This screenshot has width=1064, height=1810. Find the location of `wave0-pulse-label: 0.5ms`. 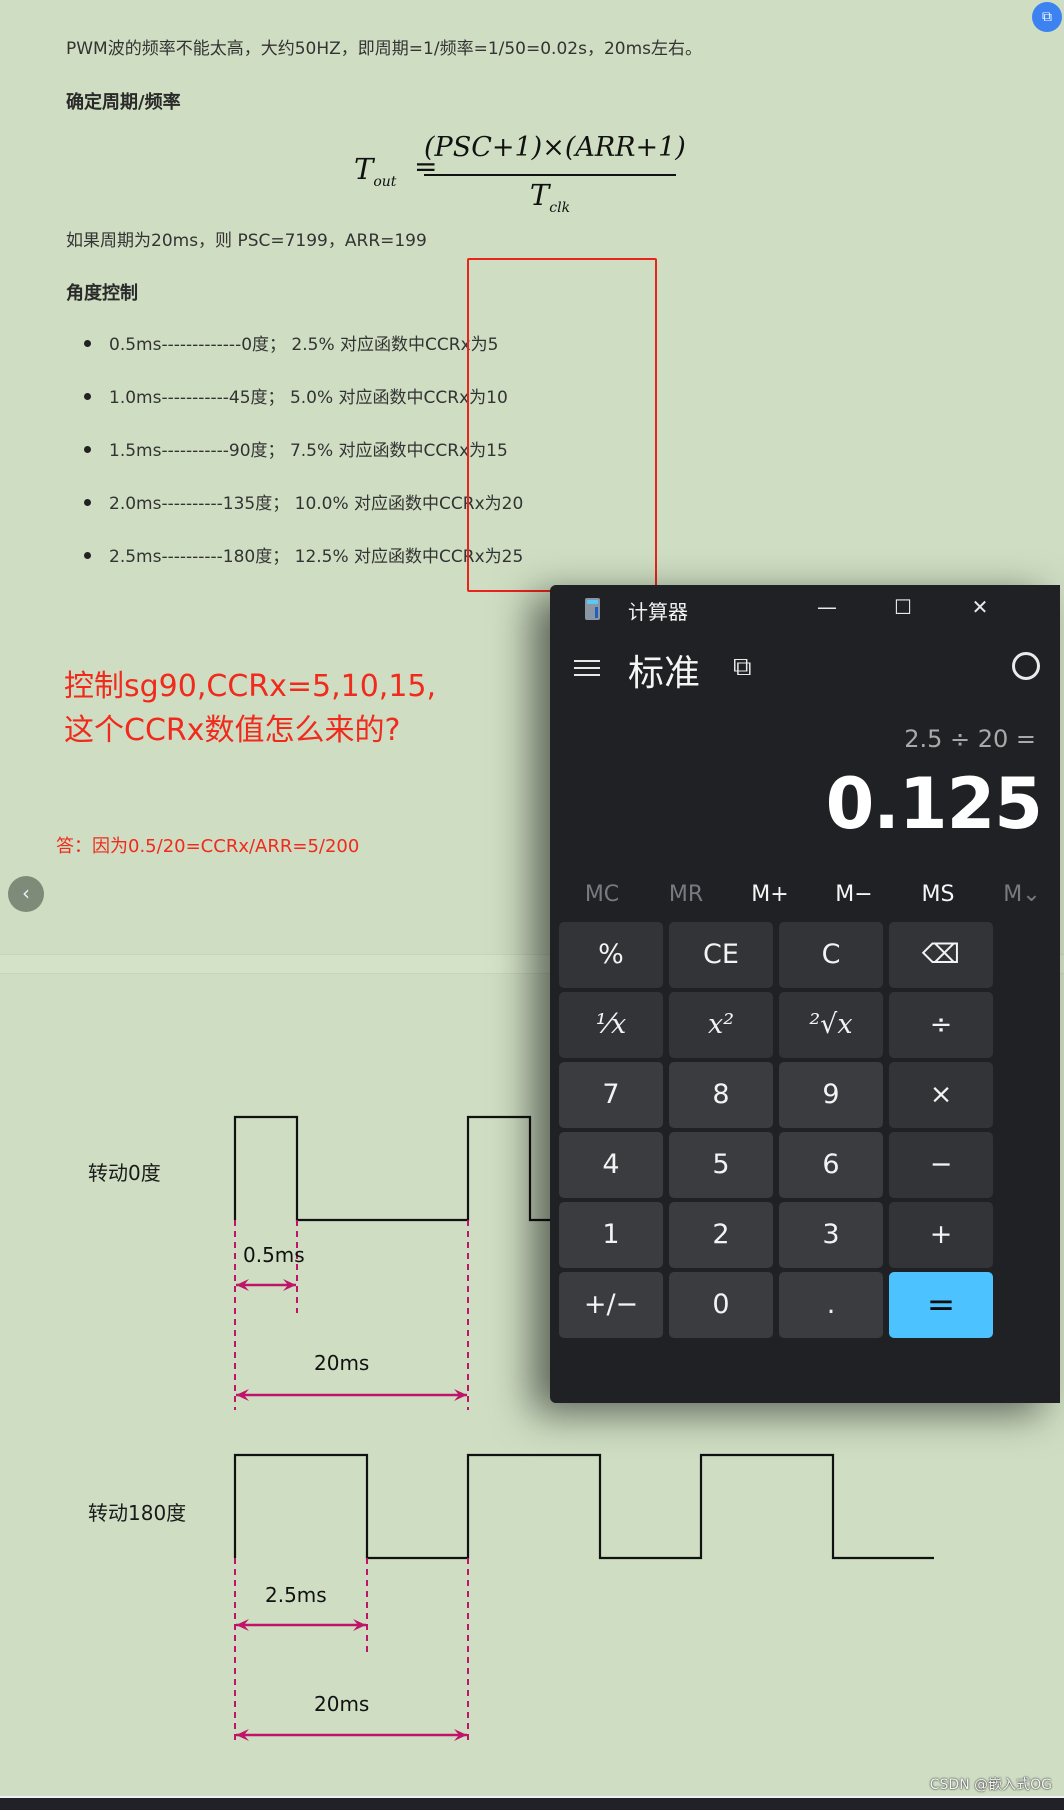

wave0-pulse-label: 0.5ms is located at coordinates (274, 1255).